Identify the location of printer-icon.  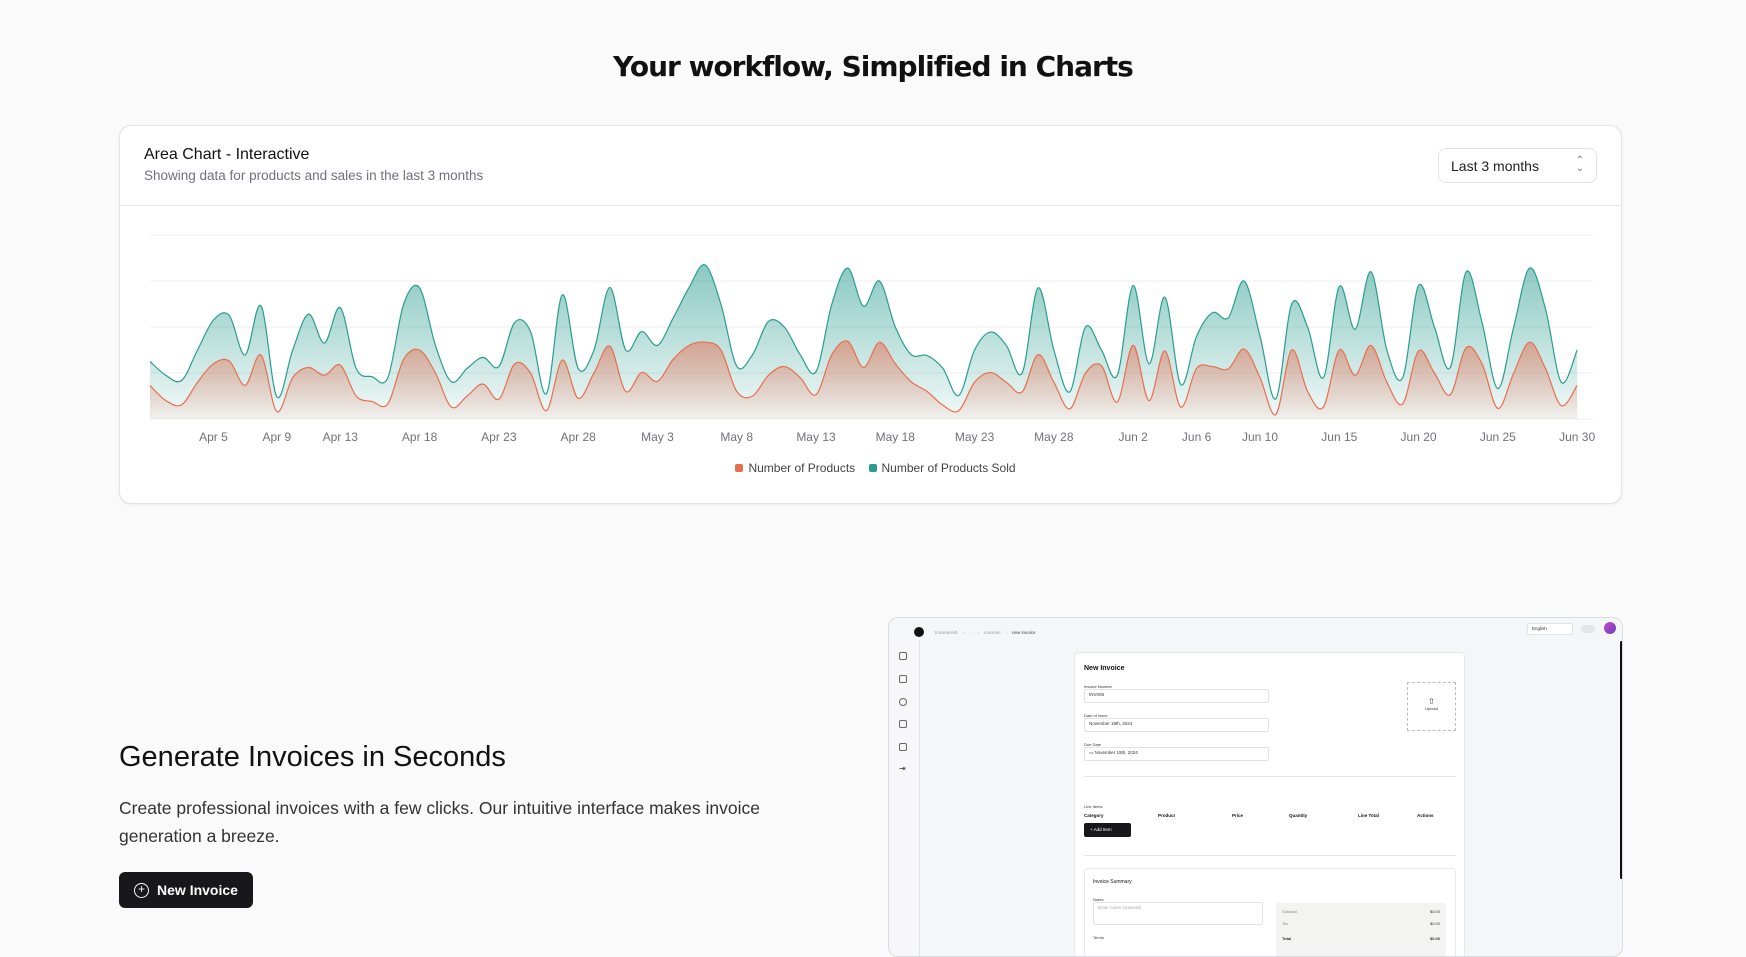
(903, 724).